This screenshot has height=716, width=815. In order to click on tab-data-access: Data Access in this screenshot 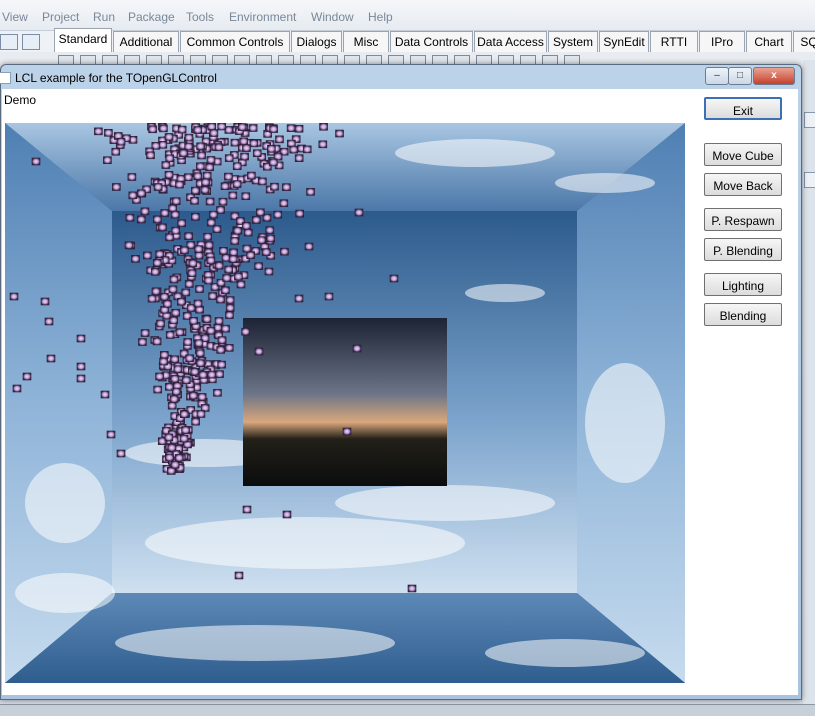, I will do `click(510, 41)`.